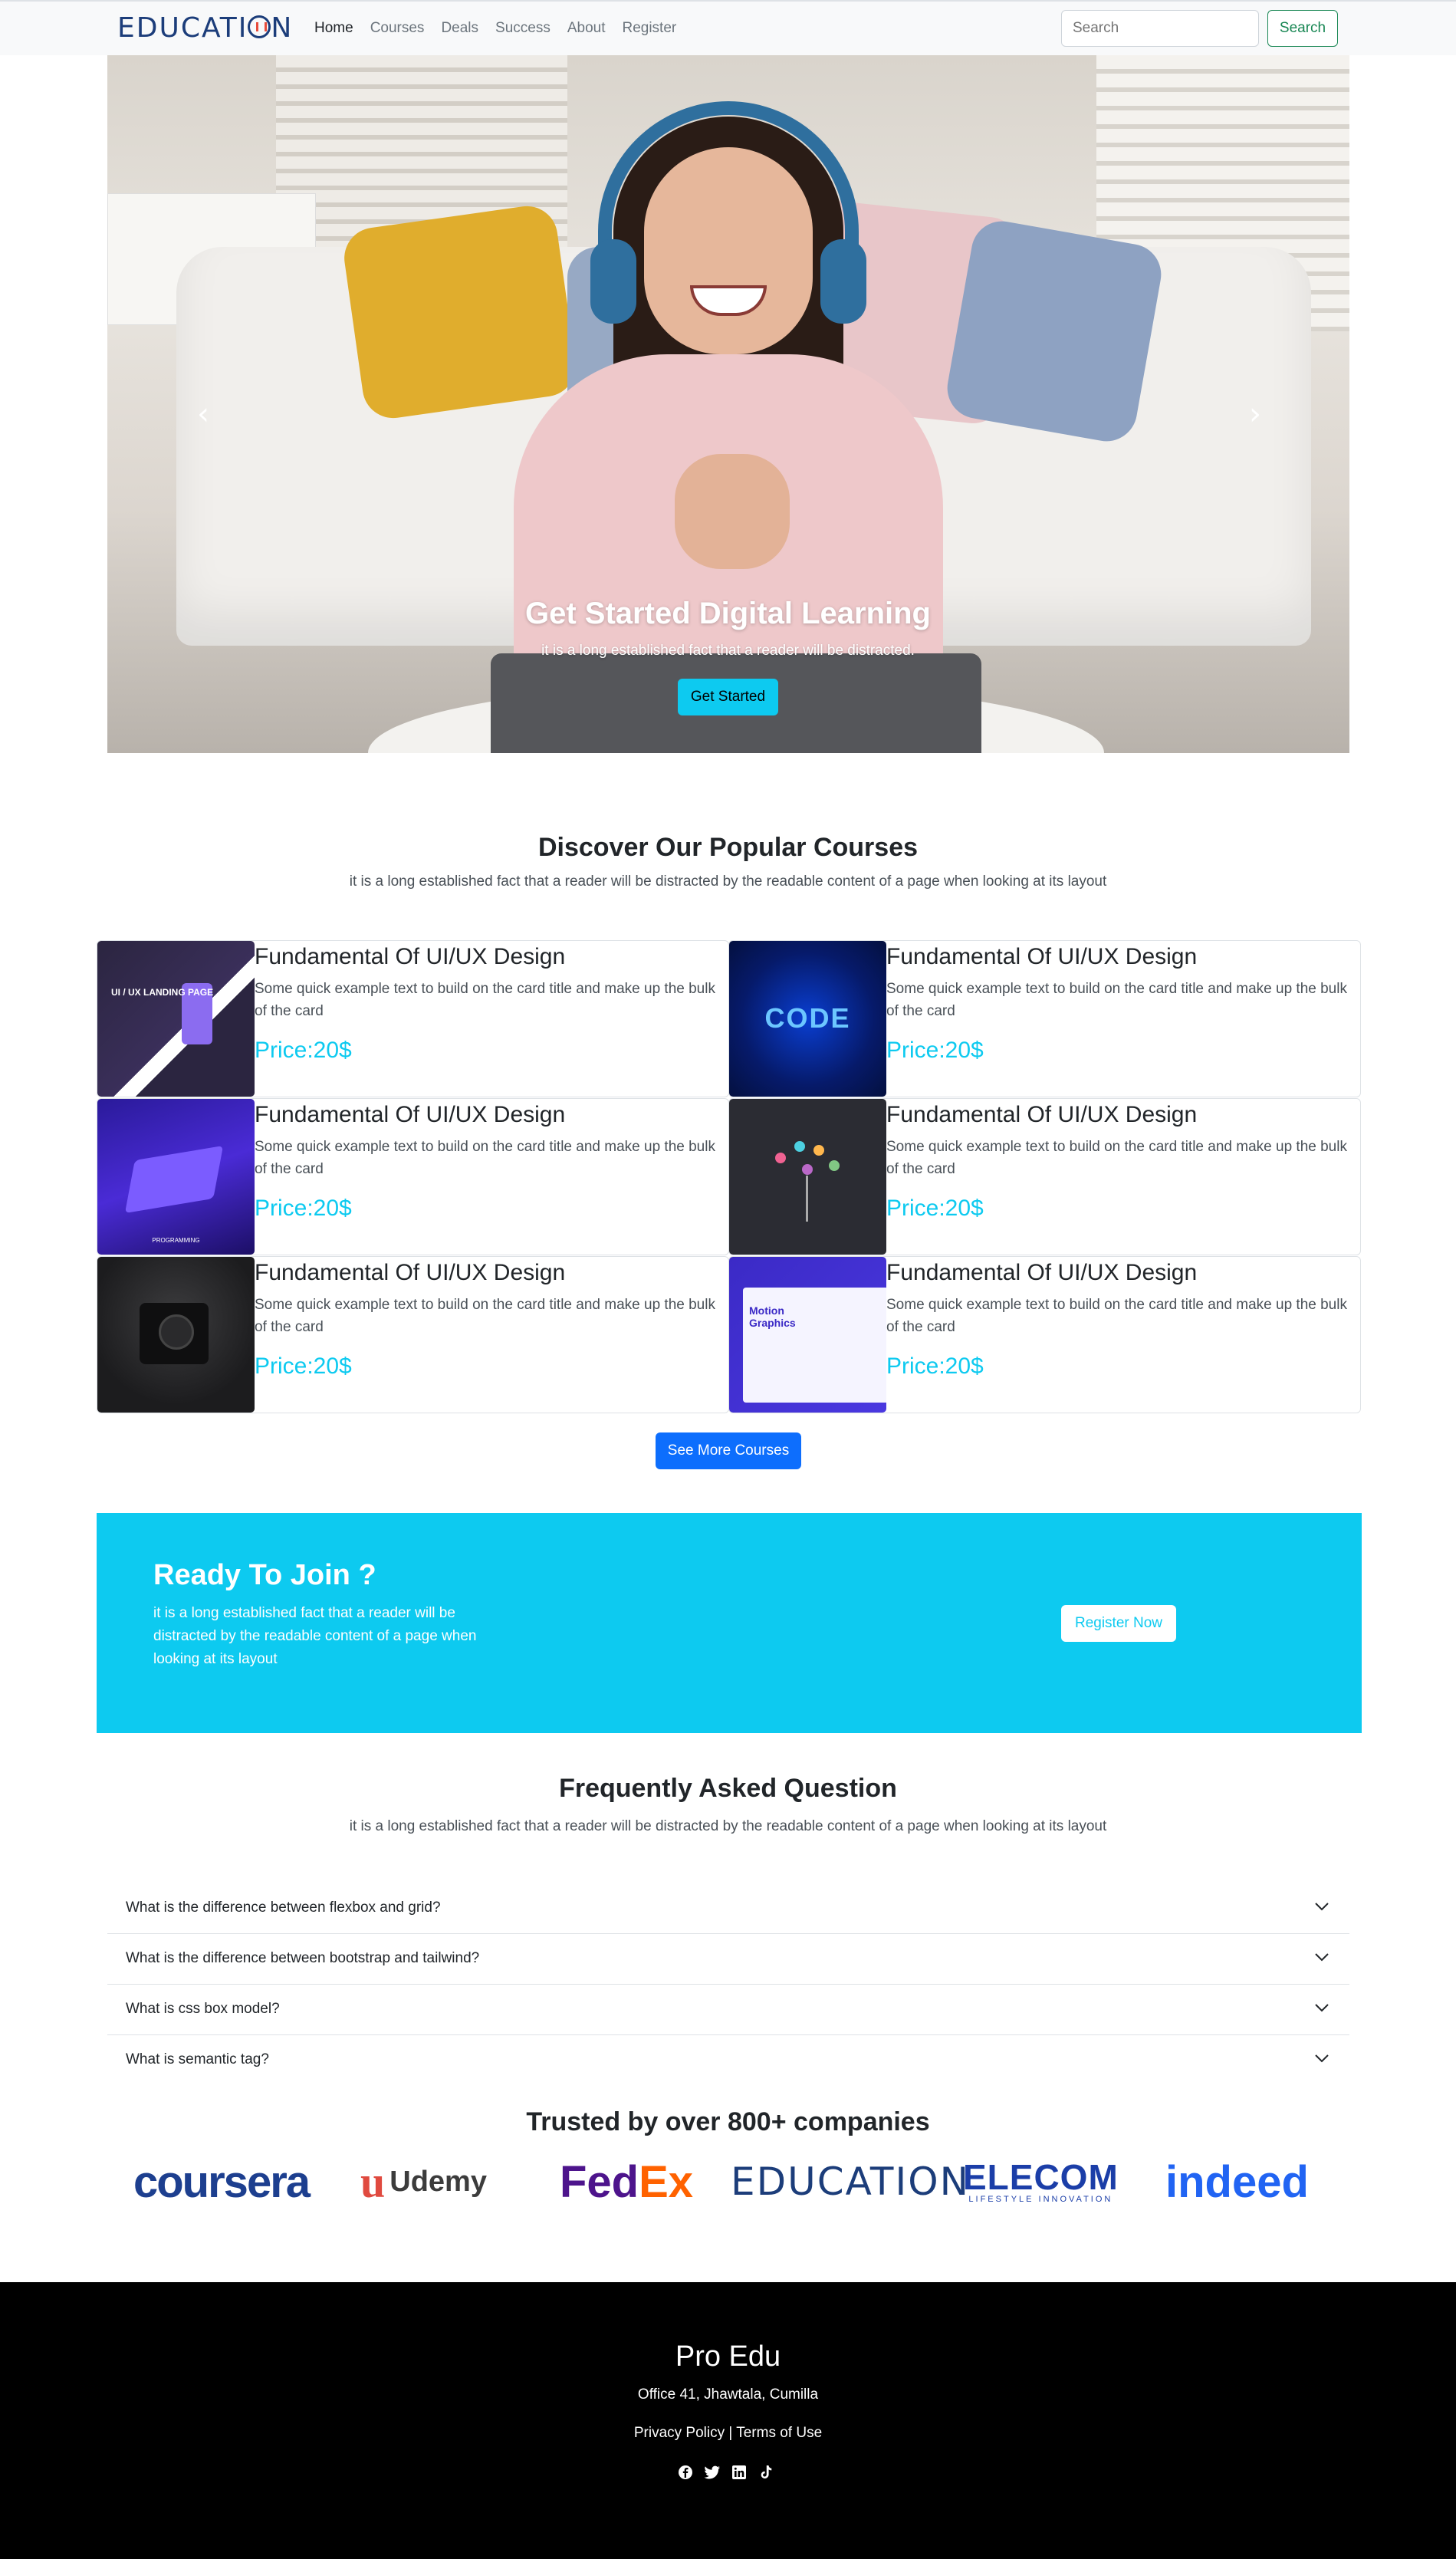 This screenshot has width=1456, height=2559. What do you see at coordinates (850, 2181) in the screenshot?
I see `education-logo: EDUCATION` at bounding box center [850, 2181].